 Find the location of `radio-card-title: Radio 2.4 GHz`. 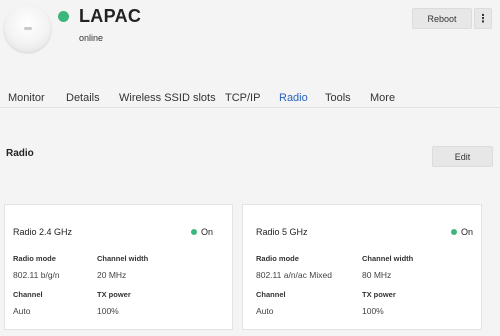

radio-card-title: Radio 2.4 GHz is located at coordinates (43, 232).